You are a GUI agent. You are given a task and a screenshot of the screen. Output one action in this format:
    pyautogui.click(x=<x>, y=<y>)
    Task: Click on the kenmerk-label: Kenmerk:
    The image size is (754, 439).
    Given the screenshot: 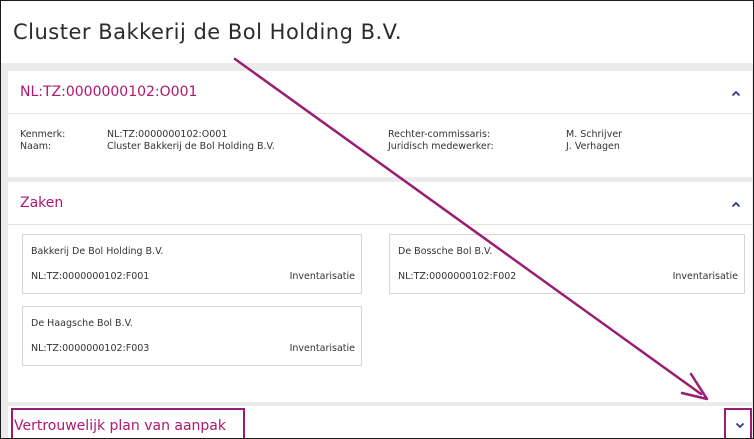 What is the action you would take?
    pyautogui.click(x=43, y=134)
    